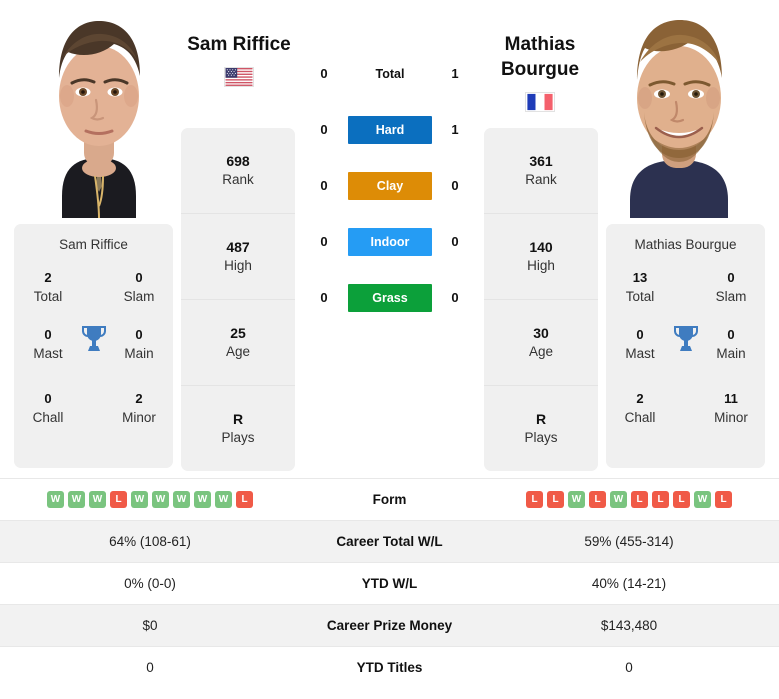 The height and width of the screenshot is (699, 779). I want to click on form-left: WWWLWWWWWL, so click(150, 499).